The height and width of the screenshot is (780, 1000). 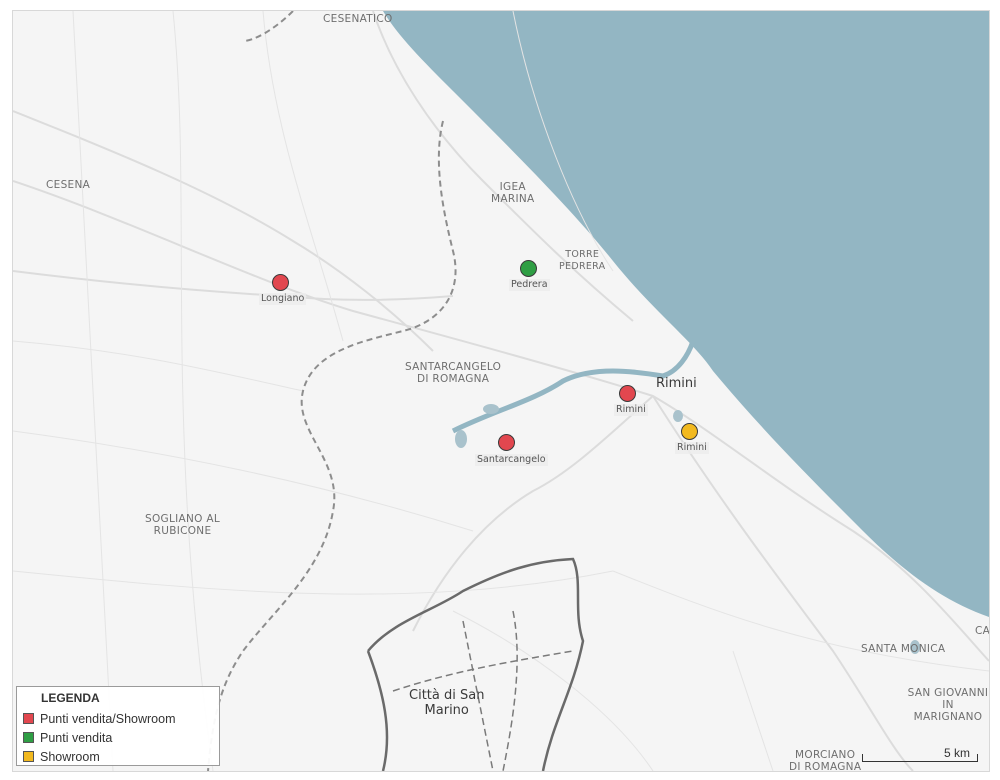 What do you see at coordinates (68, 185) in the screenshot?
I see `place-cesena: CESENA` at bounding box center [68, 185].